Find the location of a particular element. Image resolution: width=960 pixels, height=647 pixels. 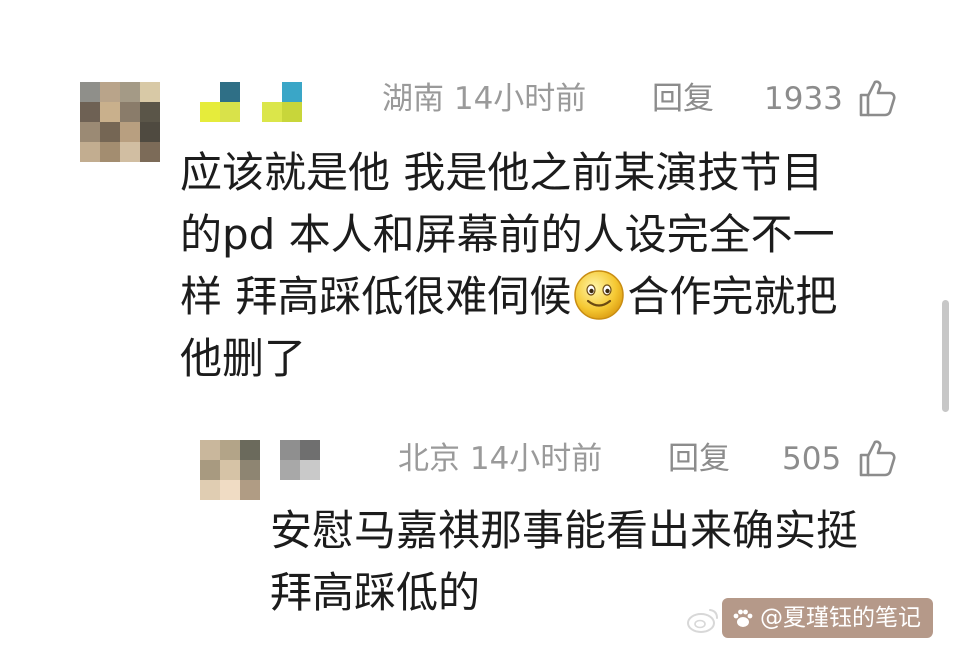

comment-line: 他删了 is located at coordinates (243, 358).